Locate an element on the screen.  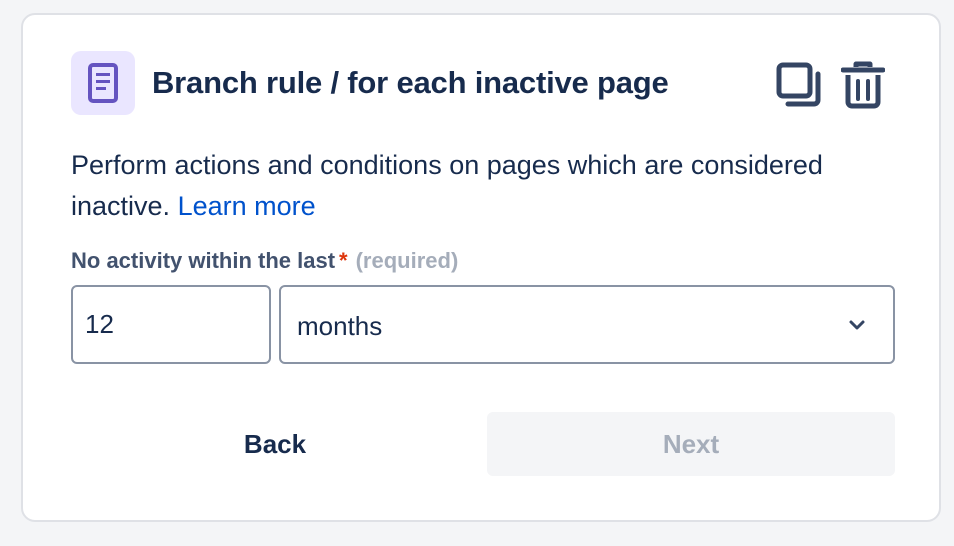
copy-button is located at coordinates (799, 85).